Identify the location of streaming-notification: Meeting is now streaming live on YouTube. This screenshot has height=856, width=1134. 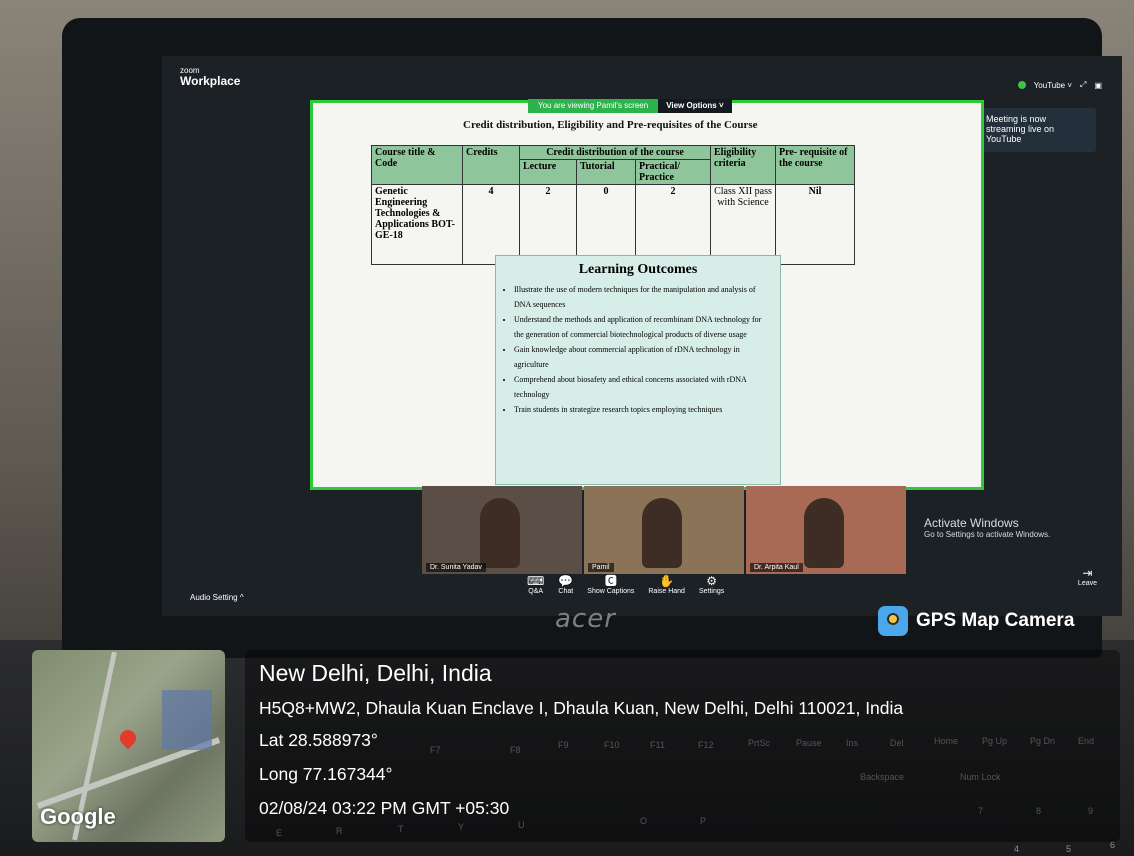
(1037, 130).